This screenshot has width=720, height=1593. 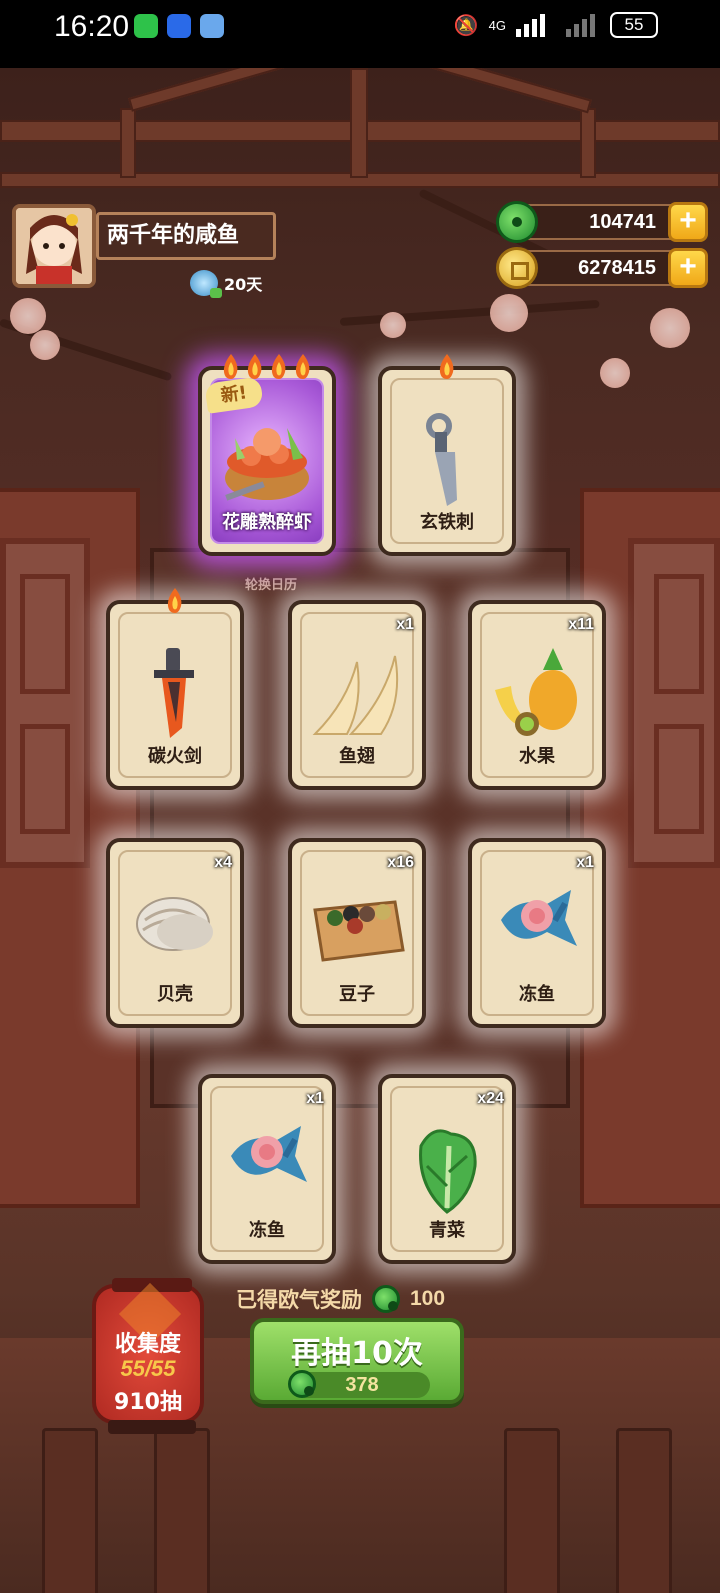 I want to click on add-coin-button: +, so click(x=688, y=268).